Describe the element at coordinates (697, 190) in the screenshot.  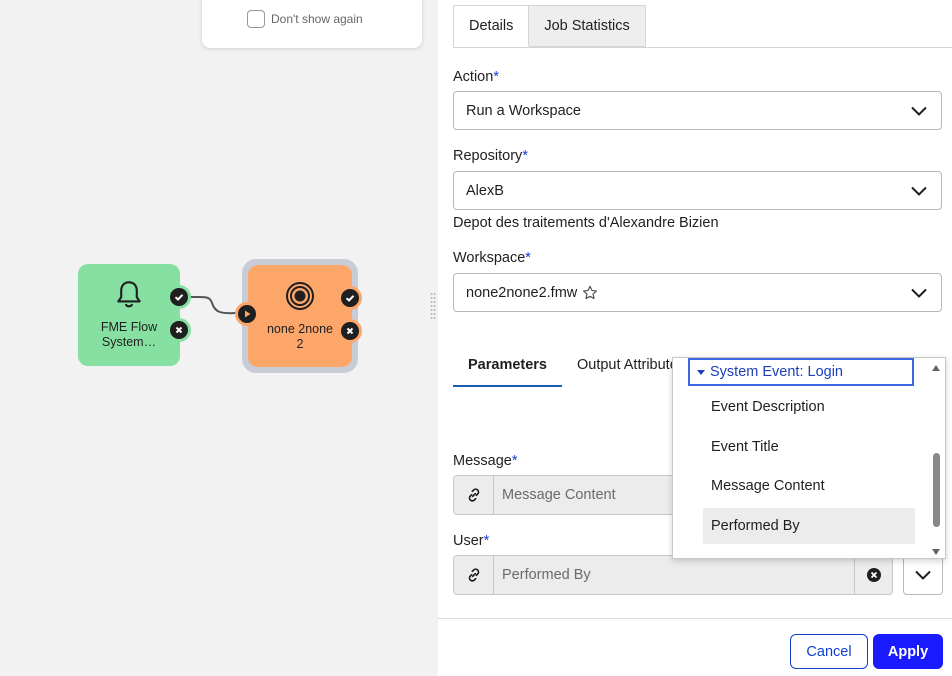
I see `repository-select: AlexB` at that location.